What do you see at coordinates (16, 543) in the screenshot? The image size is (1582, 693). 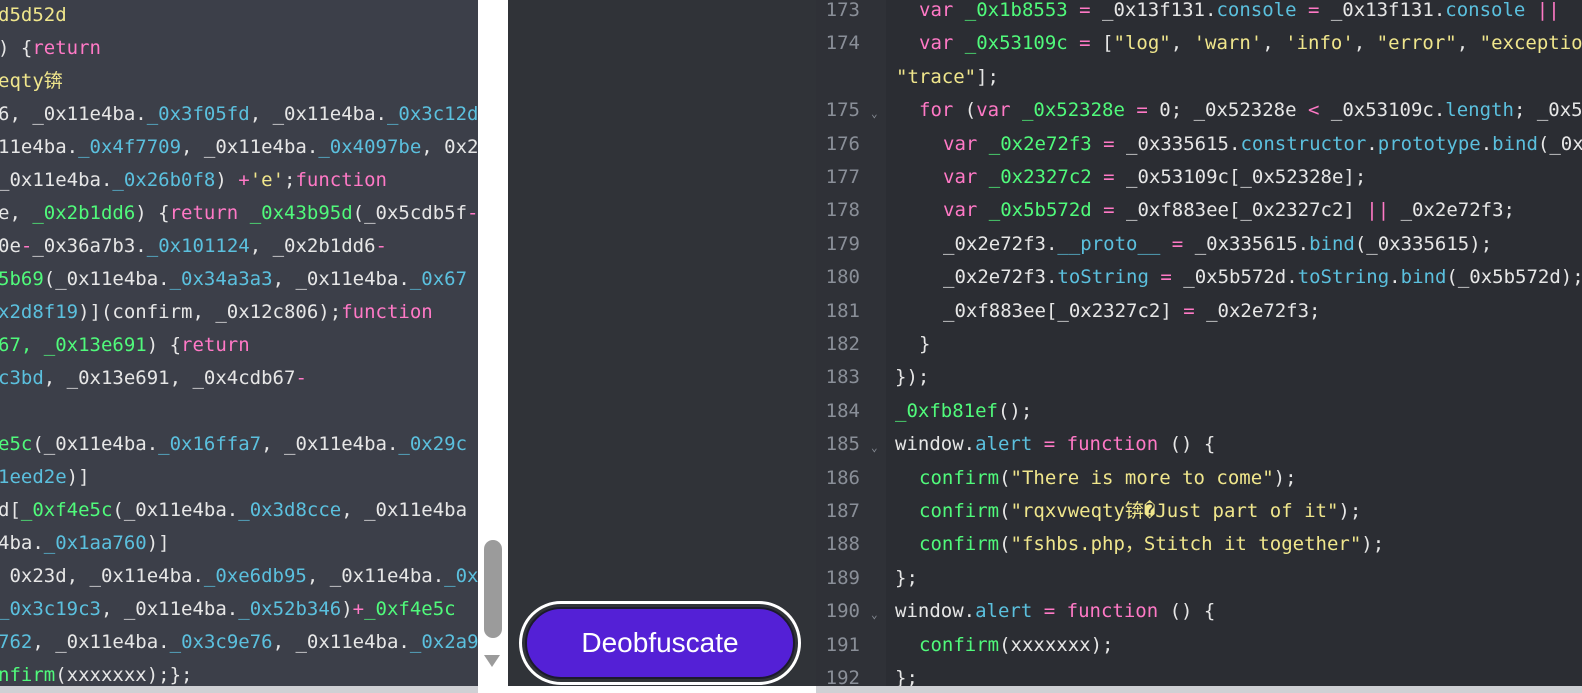 I see `code-token: 4ba` at bounding box center [16, 543].